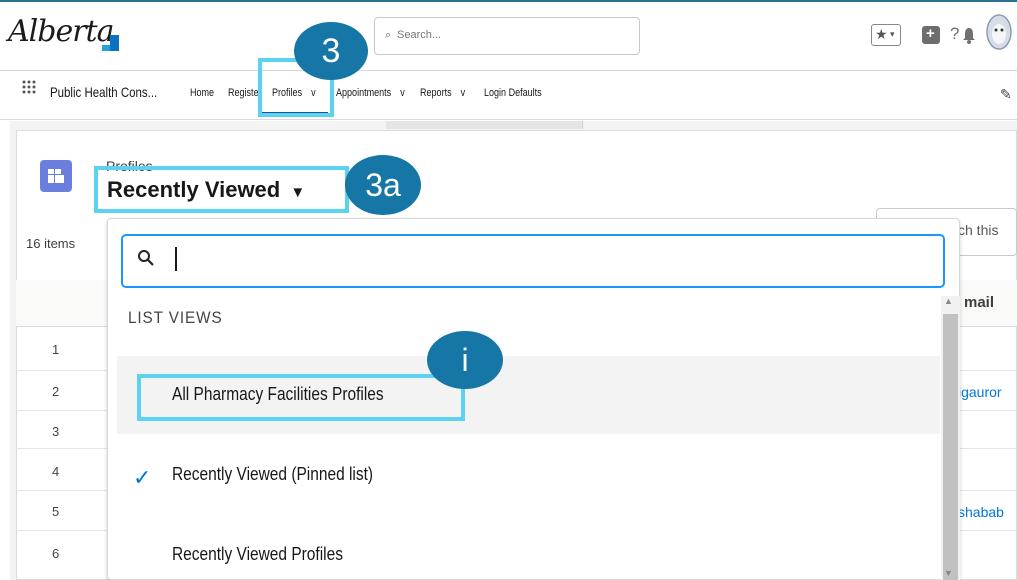 The height and width of the screenshot is (580, 1017). Describe the element at coordinates (513, 93) in the screenshot. I see `nav-item-login-defaults: Login Defaults` at that location.